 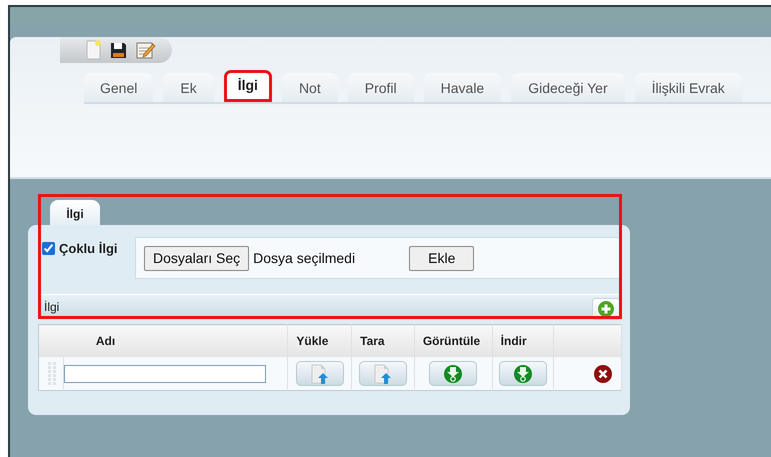 What do you see at coordinates (568, 87) in the screenshot?
I see `tab: Gideceği Yer` at bounding box center [568, 87].